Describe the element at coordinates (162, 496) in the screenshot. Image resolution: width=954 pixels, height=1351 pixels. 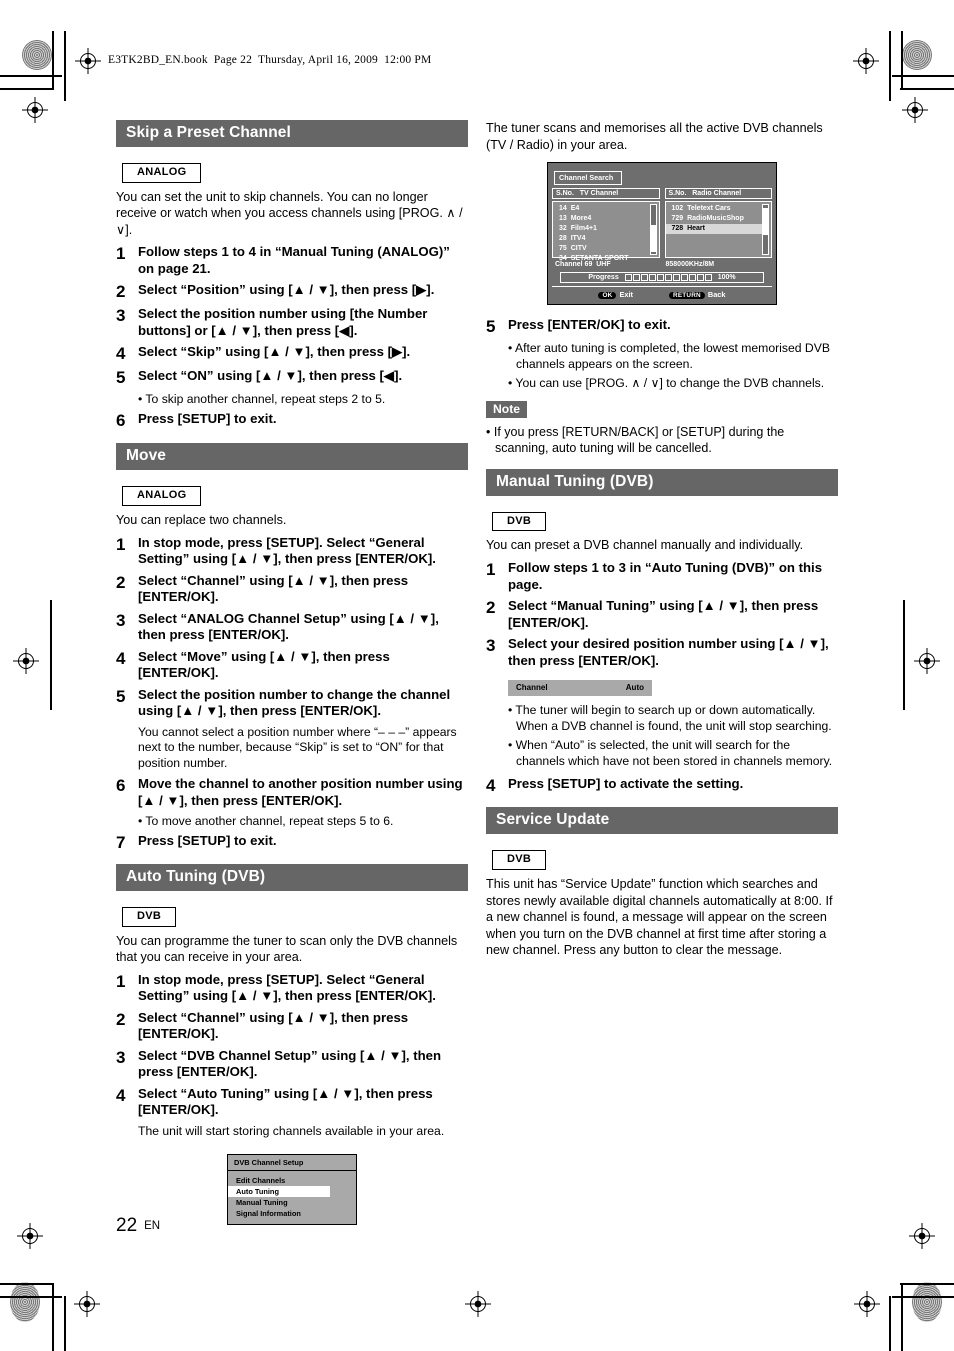
I see `format-tag-analog: ANALOG` at that location.